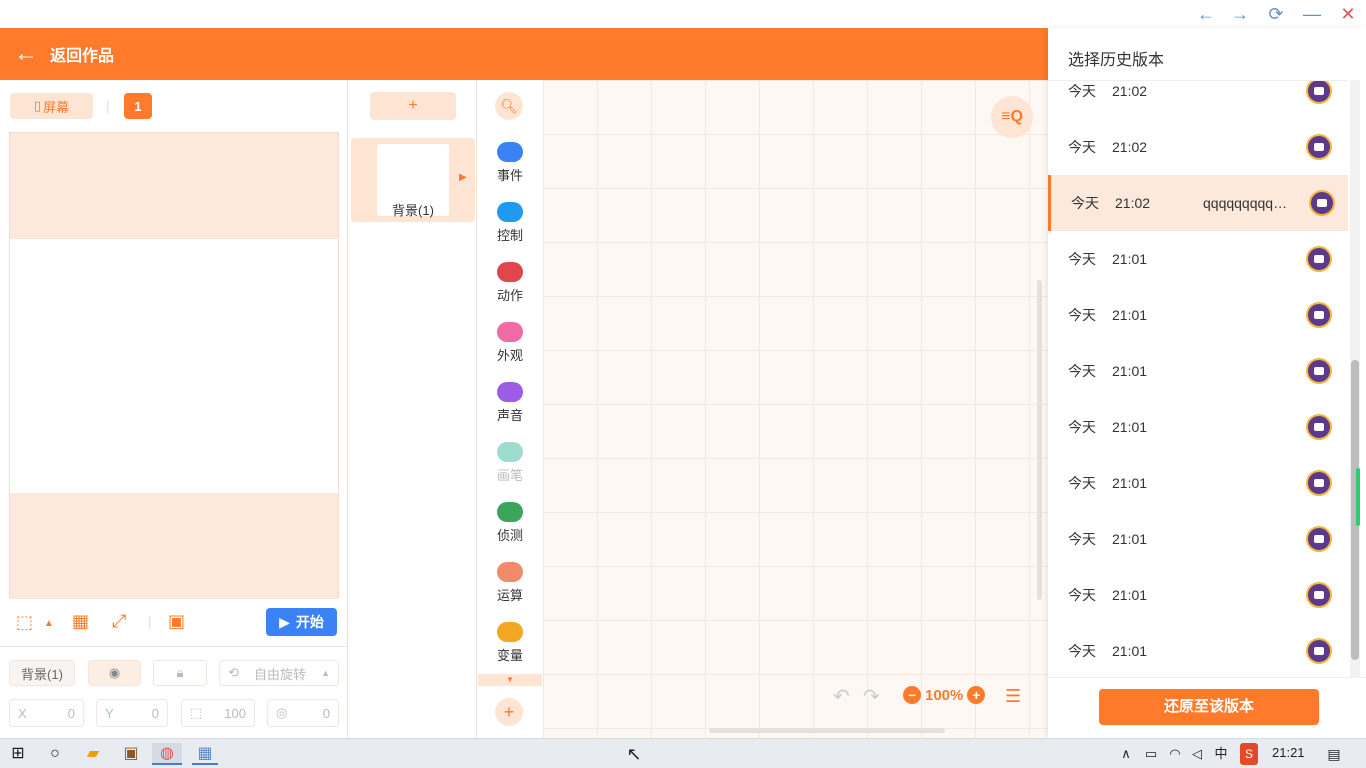 This screenshot has height=768, width=1366. Describe the element at coordinates (1175, 754) in the screenshot. I see `wifi-icon: ◠` at that location.